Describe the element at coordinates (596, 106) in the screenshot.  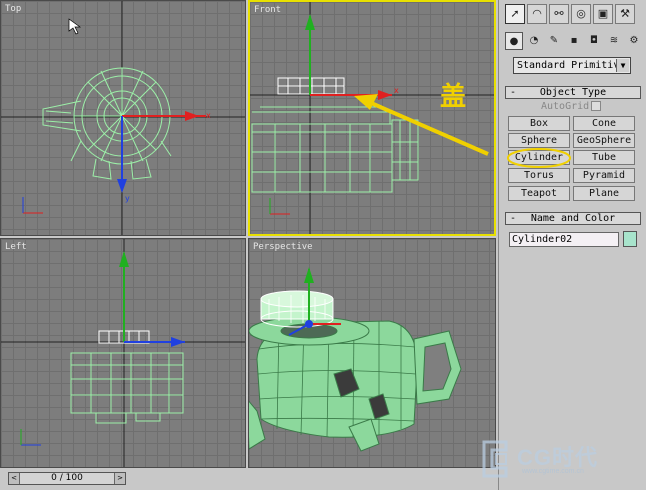
I see `checkbox-icon` at that location.